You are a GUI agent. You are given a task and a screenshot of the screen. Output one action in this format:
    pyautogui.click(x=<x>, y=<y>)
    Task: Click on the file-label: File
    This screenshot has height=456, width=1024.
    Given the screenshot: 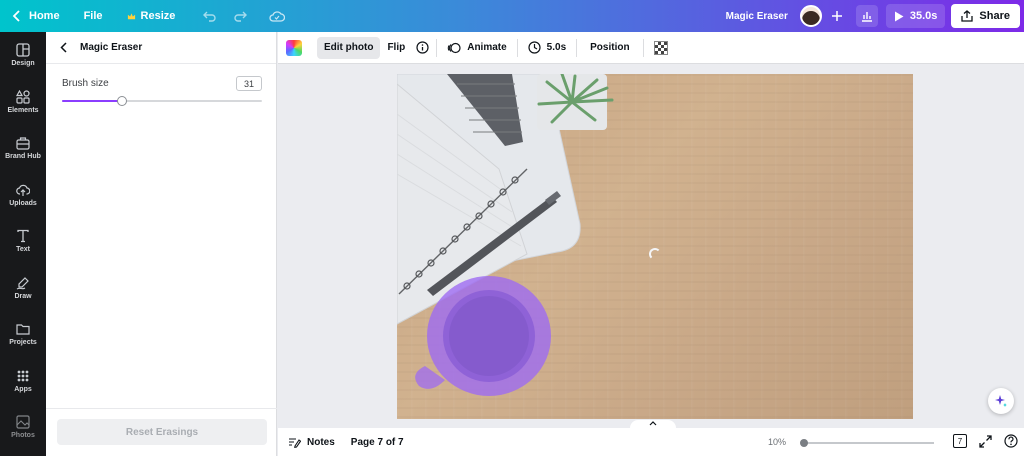 What is the action you would take?
    pyautogui.click(x=93, y=16)
    